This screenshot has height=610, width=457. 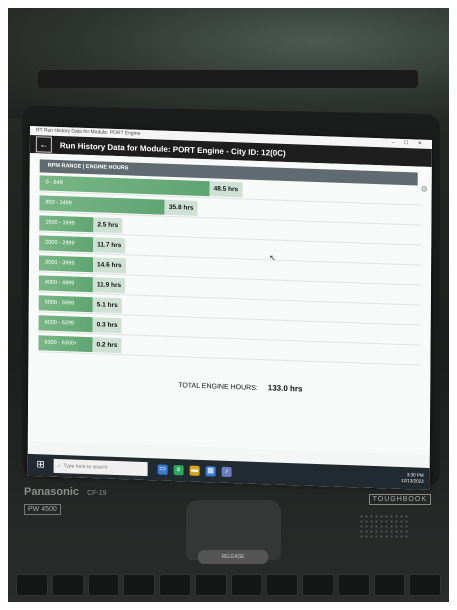 I want to click on lid-hinge, so click(x=228, y=79).